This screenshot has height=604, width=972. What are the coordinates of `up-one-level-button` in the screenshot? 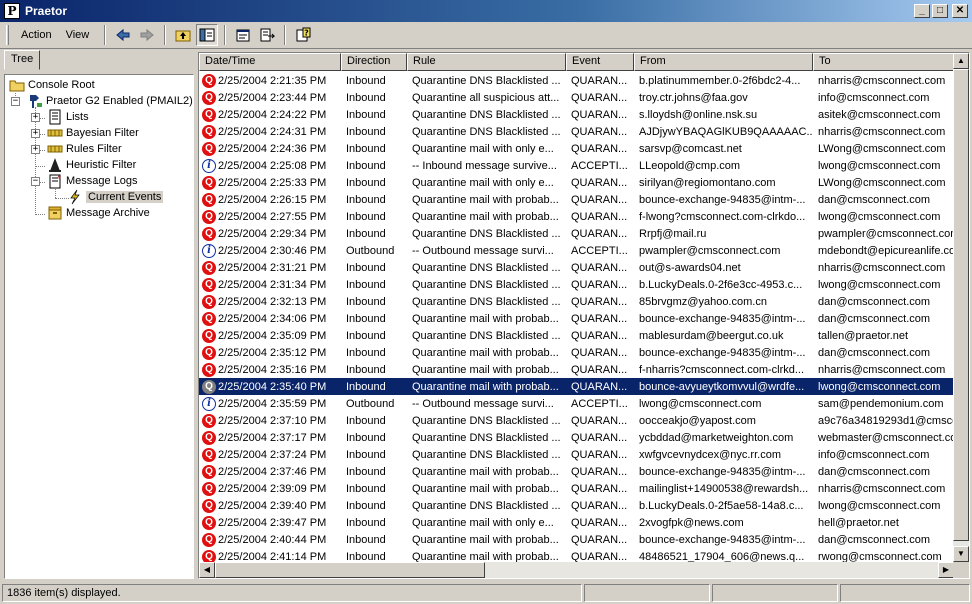 It's located at (183, 35).